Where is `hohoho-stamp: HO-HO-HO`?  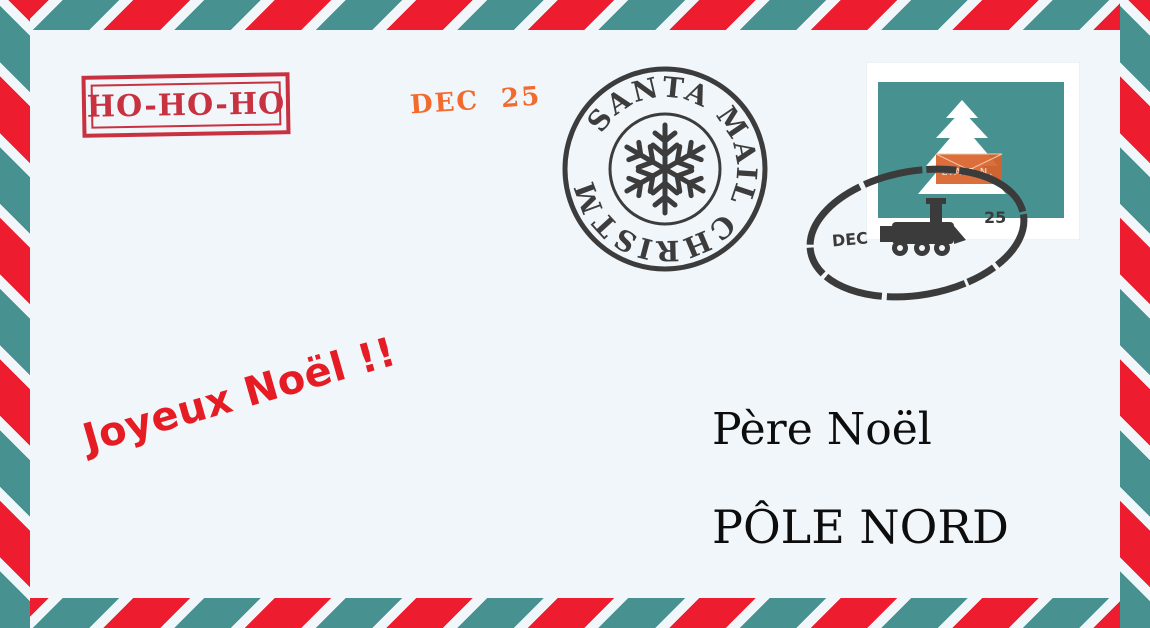 hohoho-stamp: HO-HO-HO is located at coordinates (186, 105).